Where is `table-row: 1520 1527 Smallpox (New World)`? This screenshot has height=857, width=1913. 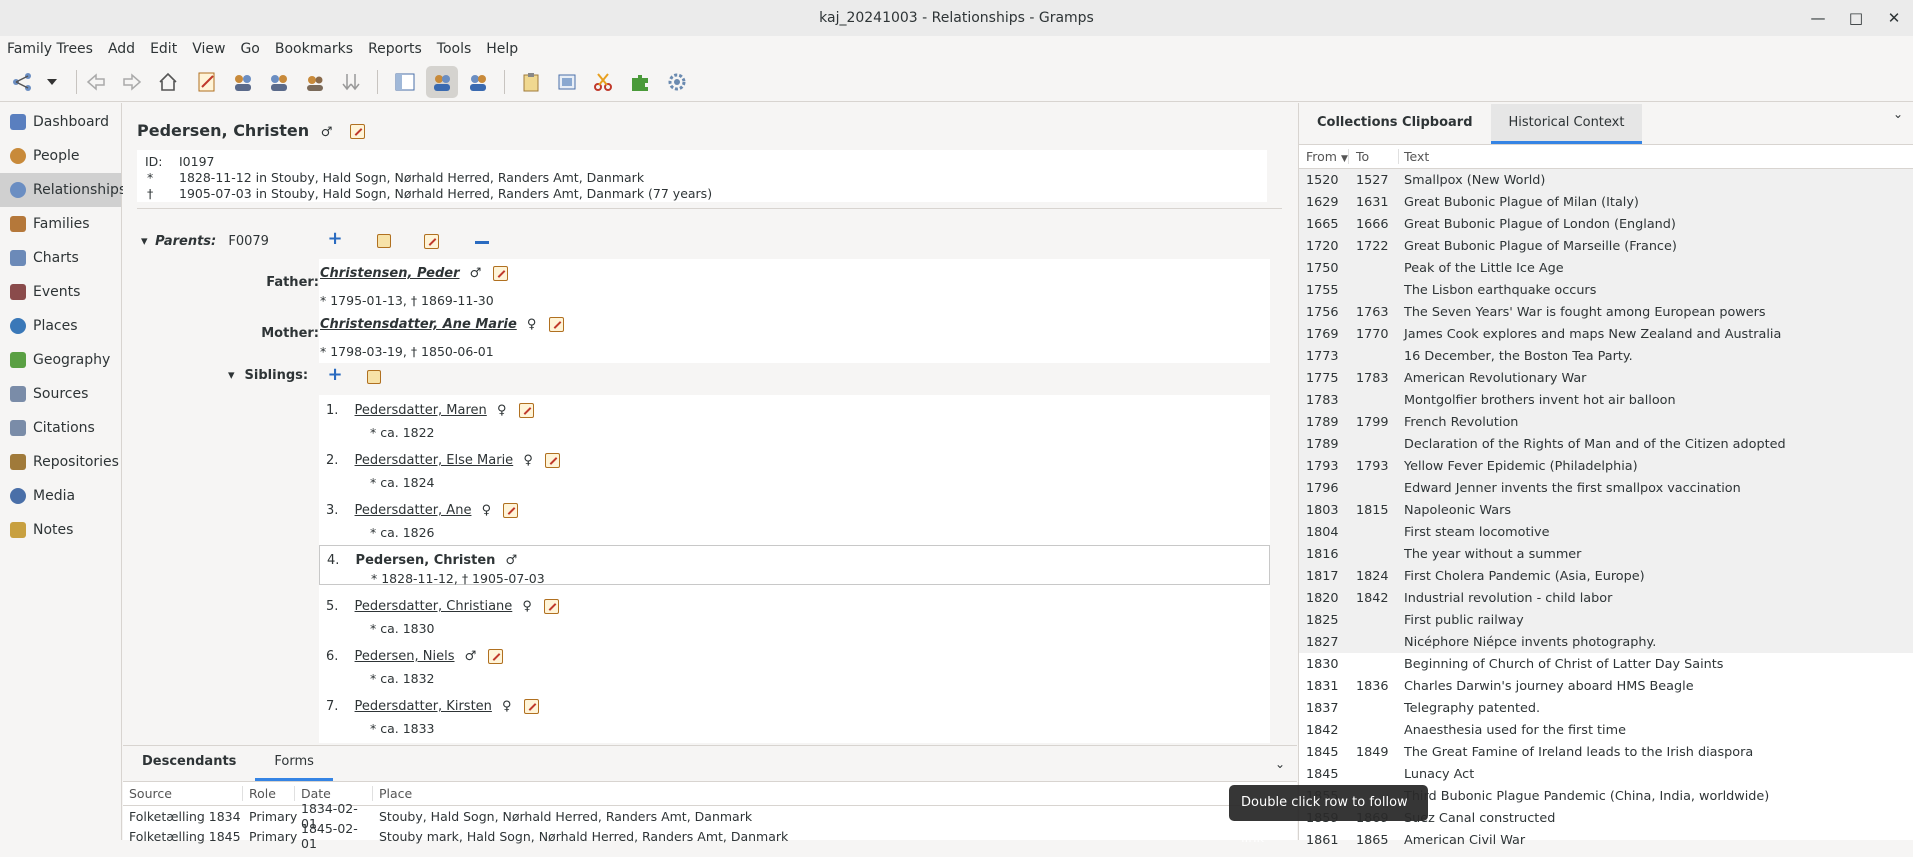
table-row: 1520 1527 Smallpox (New World) is located at coordinates (1606, 180).